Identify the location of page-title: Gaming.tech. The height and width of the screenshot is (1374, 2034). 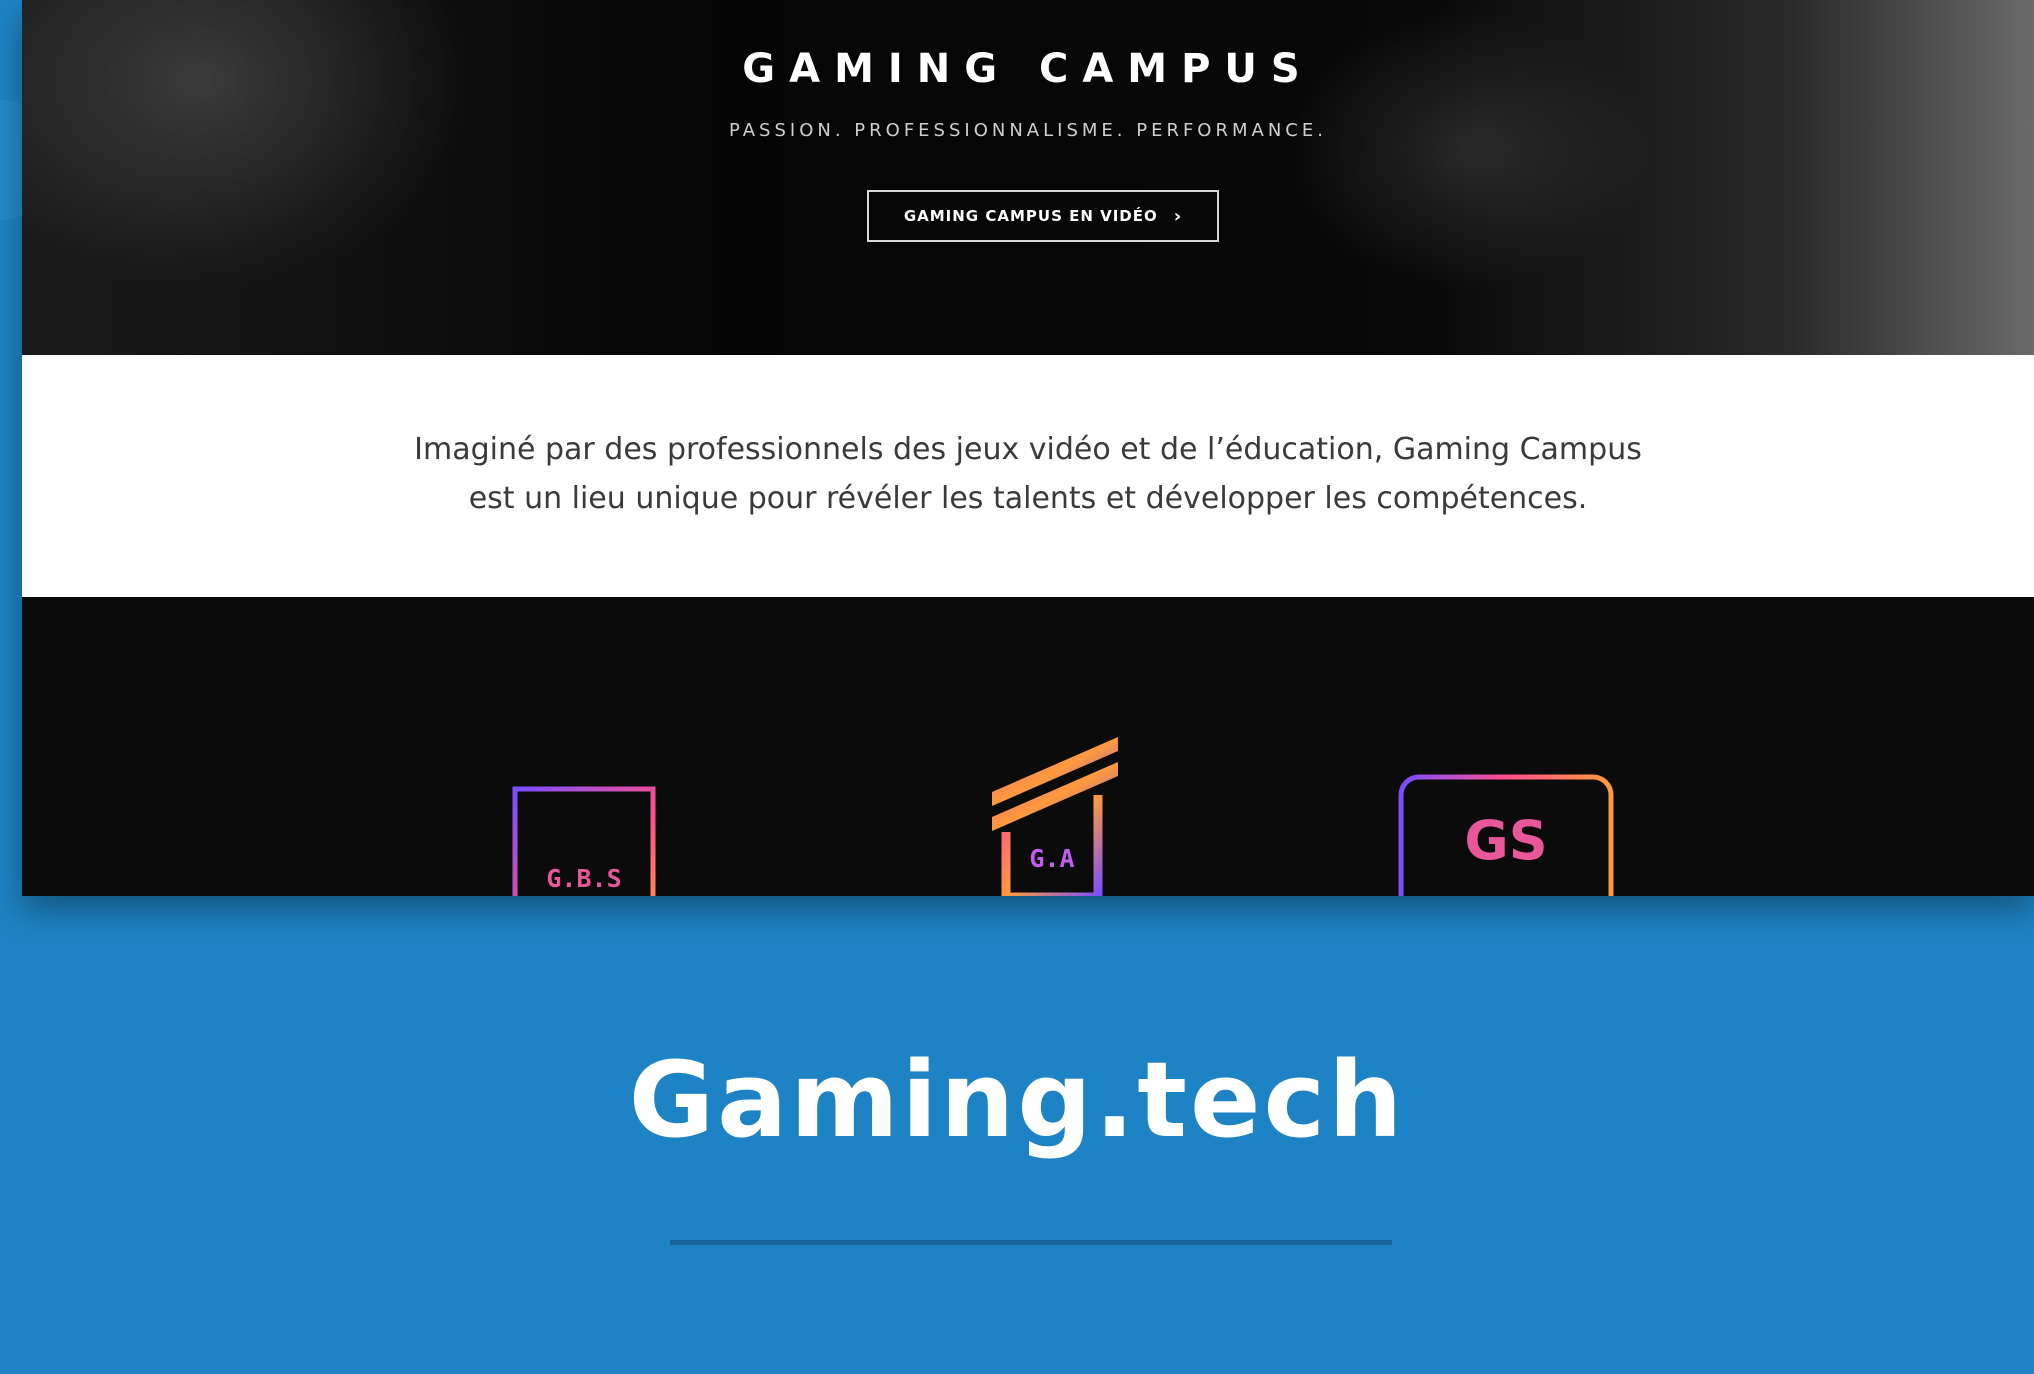
(1017, 1100).